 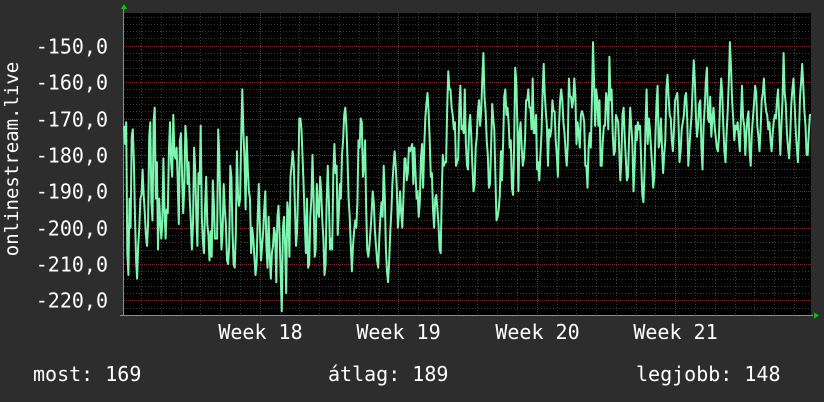 I want to click on y-tick-label: -160,0, so click(x=72, y=83).